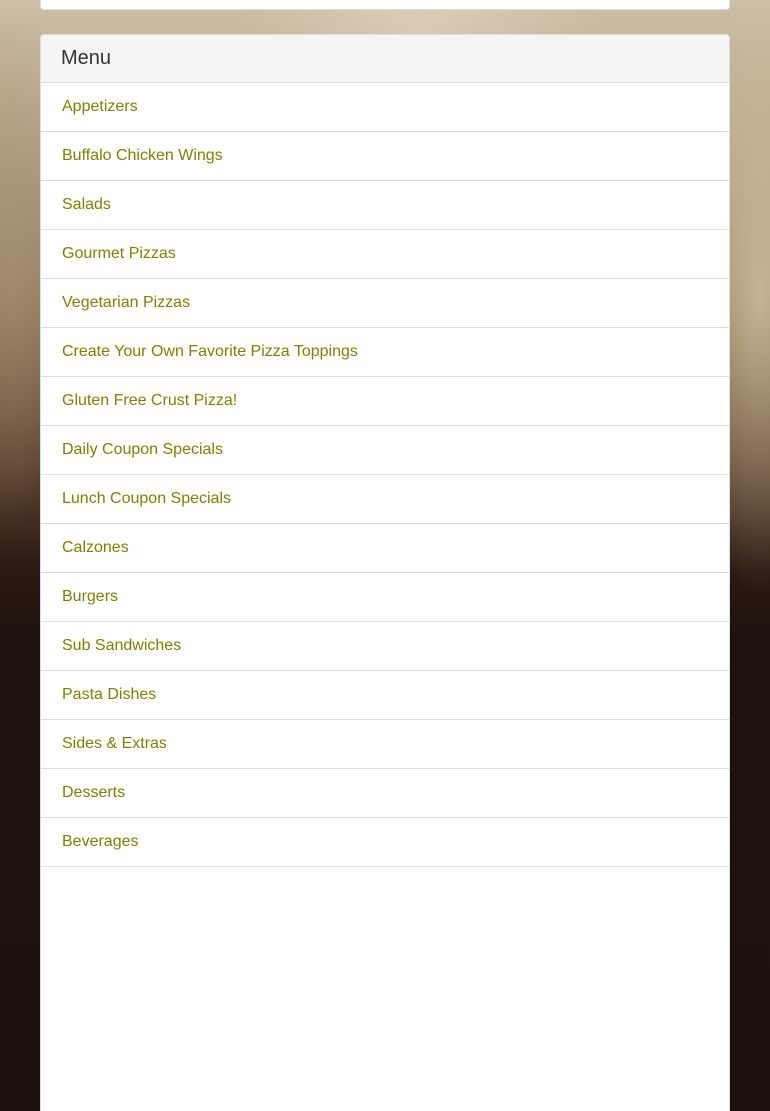 Image resolution: width=770 pixels, height=1111 pixels. Describe the element at coordinates (142, 156) in the screenshot. I see `menu-link-buffalo-chicken-wings: Buffalo Chicken Wings` at that location.